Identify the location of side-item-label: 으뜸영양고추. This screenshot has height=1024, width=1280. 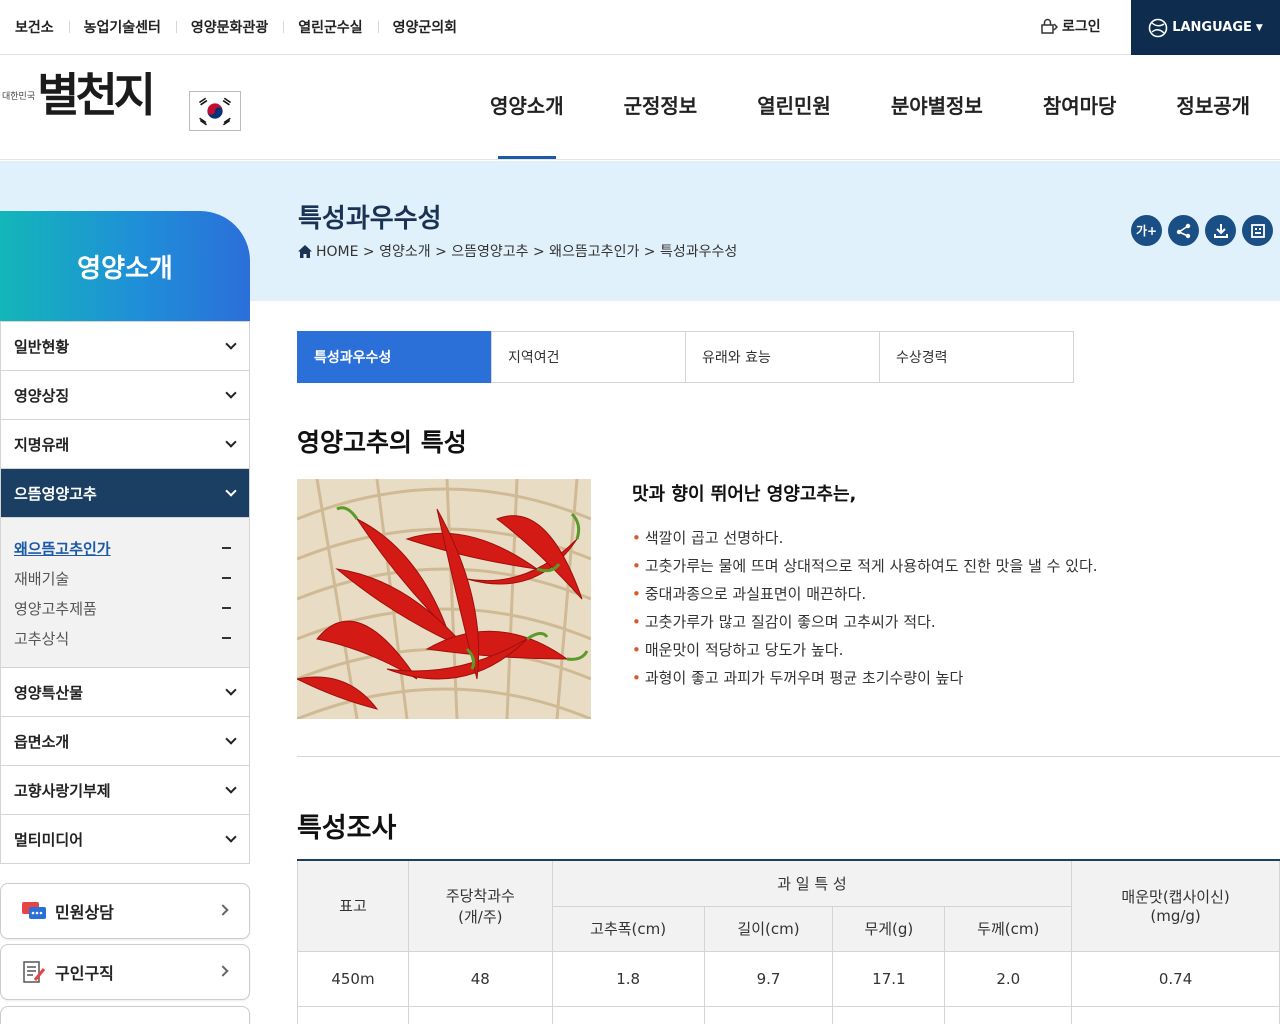
(55, 493).